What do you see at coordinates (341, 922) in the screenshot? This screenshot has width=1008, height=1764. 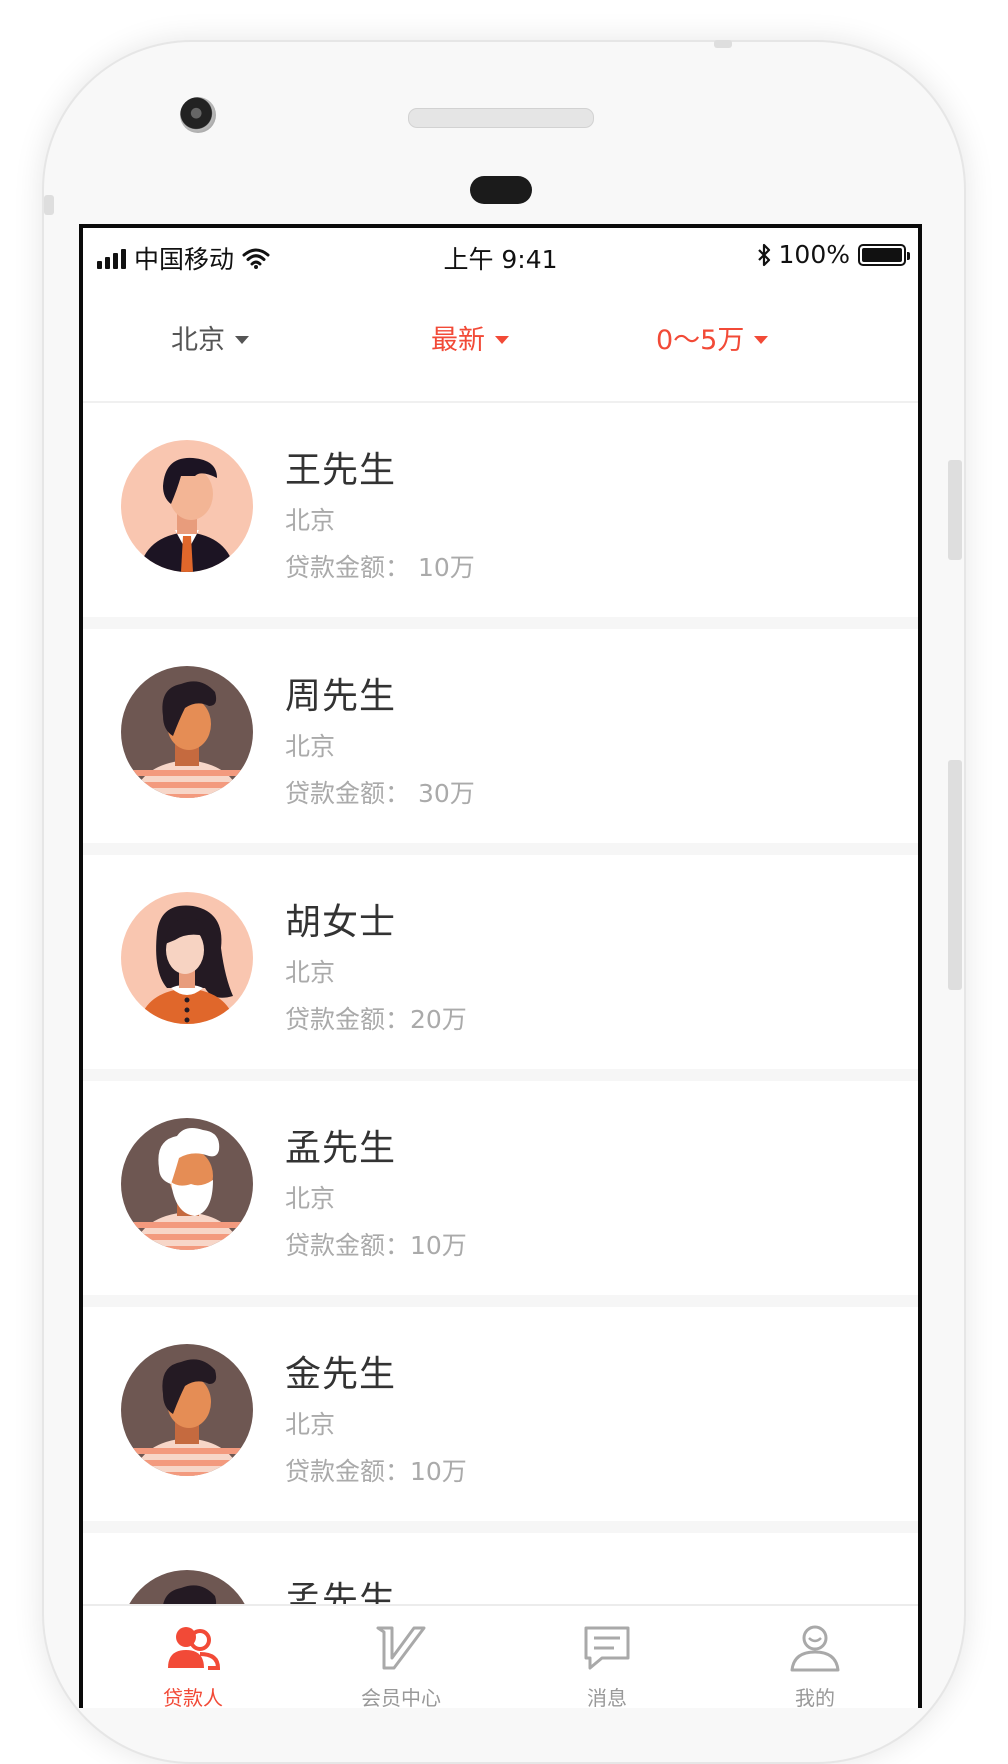 I see `borrower-name: 胡女士` at bounding box center [341, 922].